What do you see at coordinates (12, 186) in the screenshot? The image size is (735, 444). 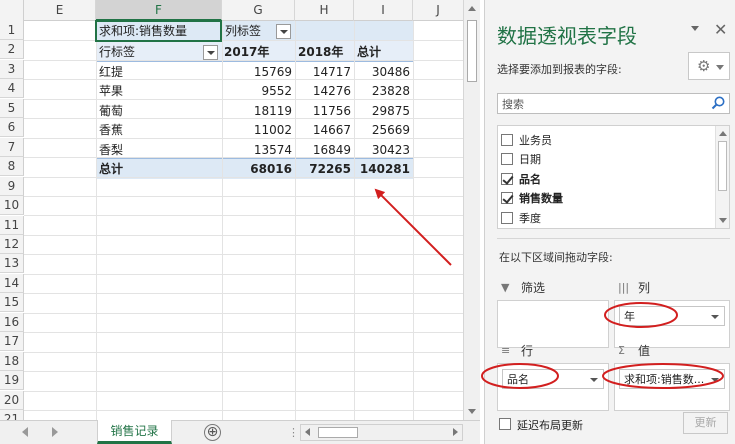 I see `row-header: 9` at bounding box center [12, 186].